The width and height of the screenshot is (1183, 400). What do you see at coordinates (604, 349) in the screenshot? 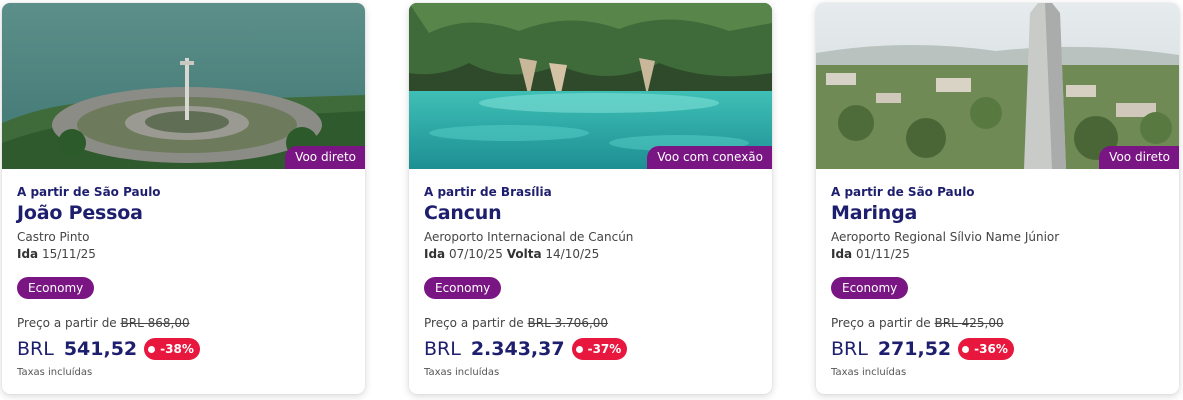
I see `discount-value: -37%` at bounding box center [604, 349].